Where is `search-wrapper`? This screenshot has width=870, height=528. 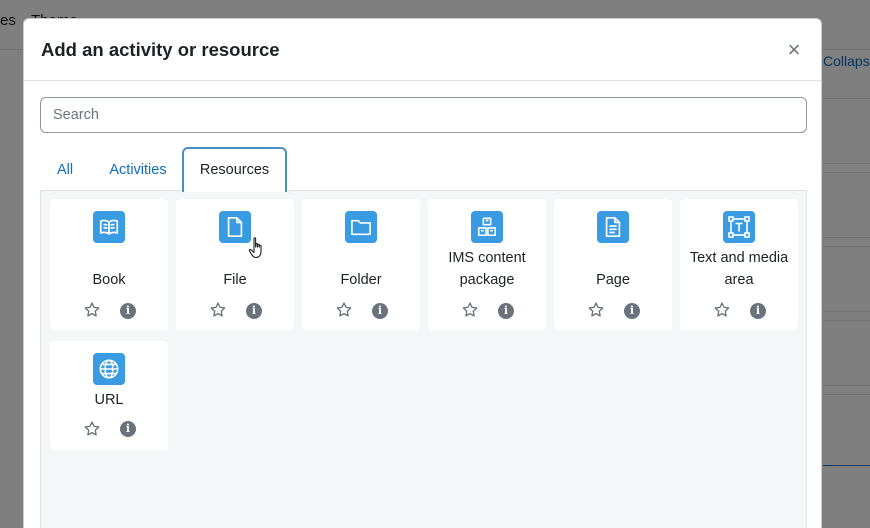
search-wrapper is located at coordinates (423, 115).